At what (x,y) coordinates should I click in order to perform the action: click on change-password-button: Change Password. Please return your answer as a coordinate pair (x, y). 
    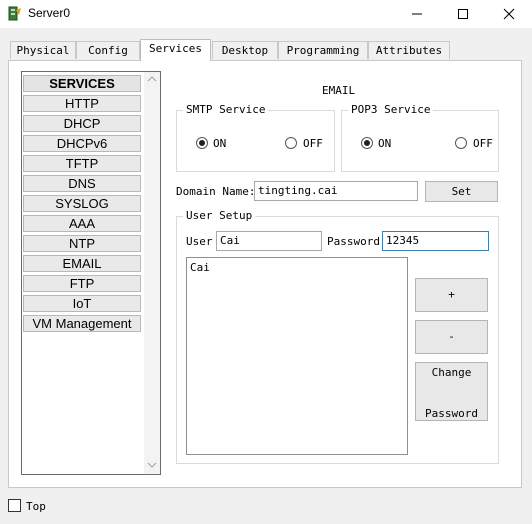
    Looking at the image, I should click on (451, 391).